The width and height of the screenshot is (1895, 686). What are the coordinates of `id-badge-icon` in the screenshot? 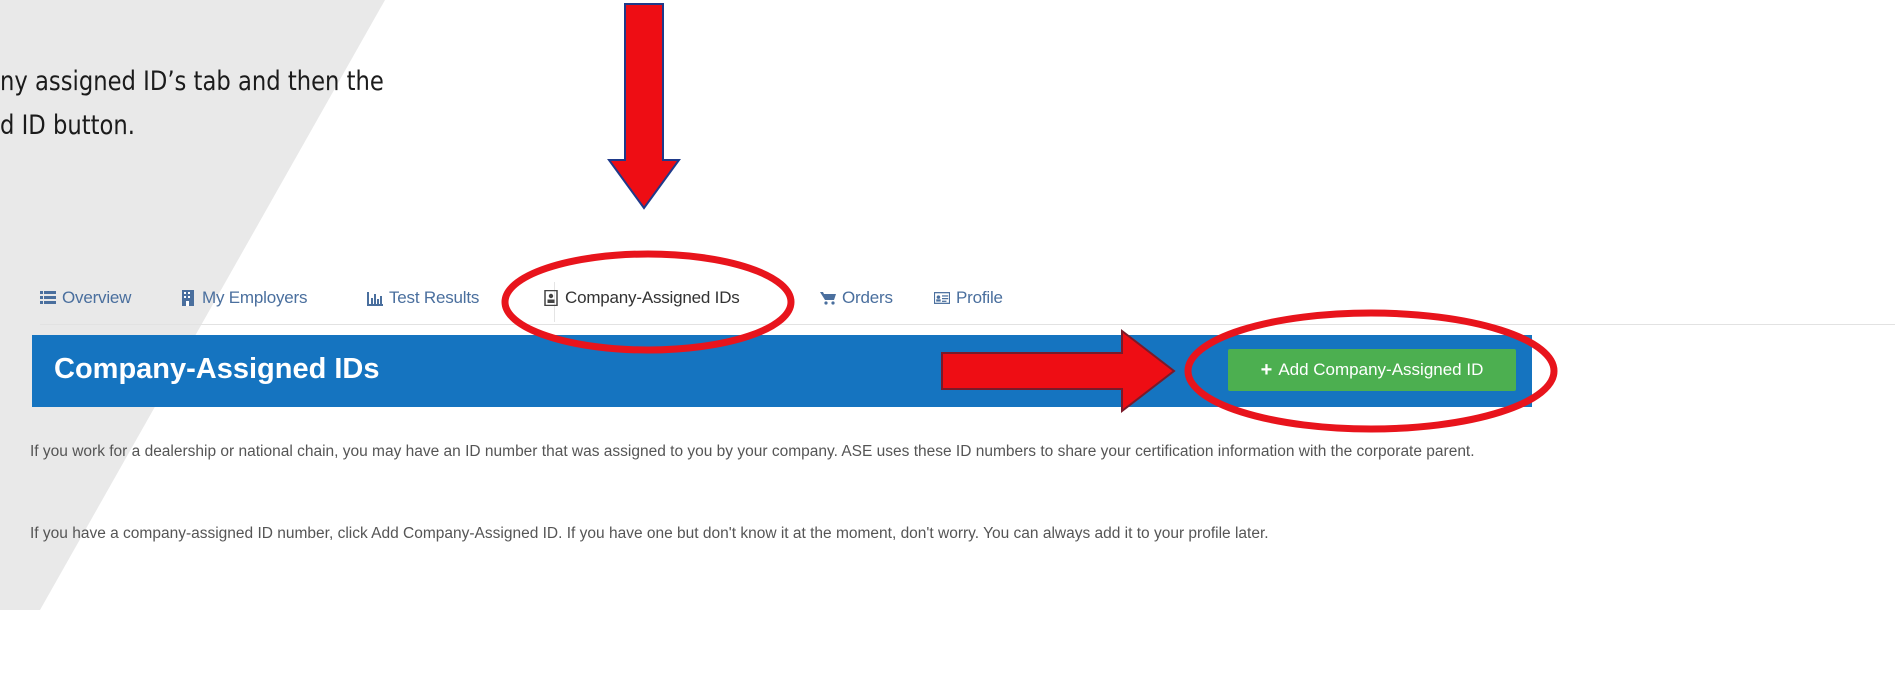 It's located at (551, 298).